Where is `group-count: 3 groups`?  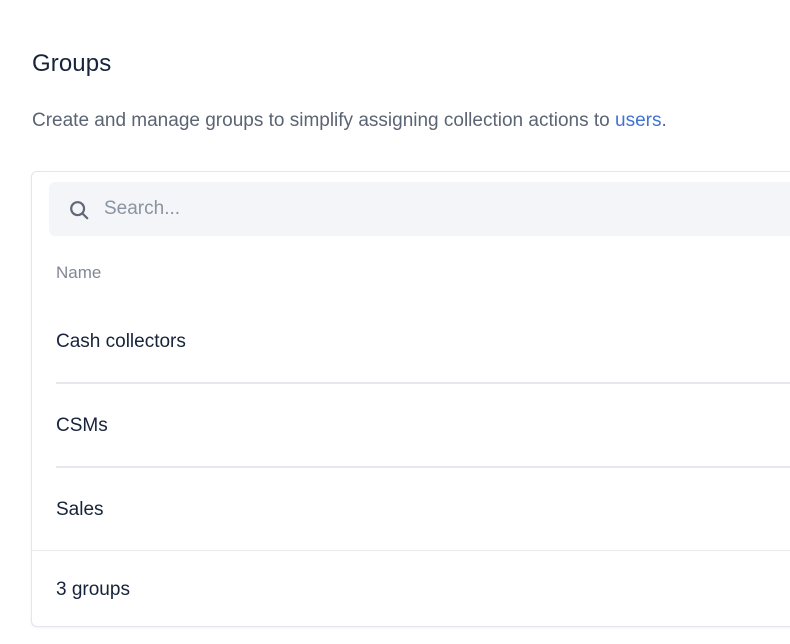 group-count: 3 groups is located at coordinates (93, 589).